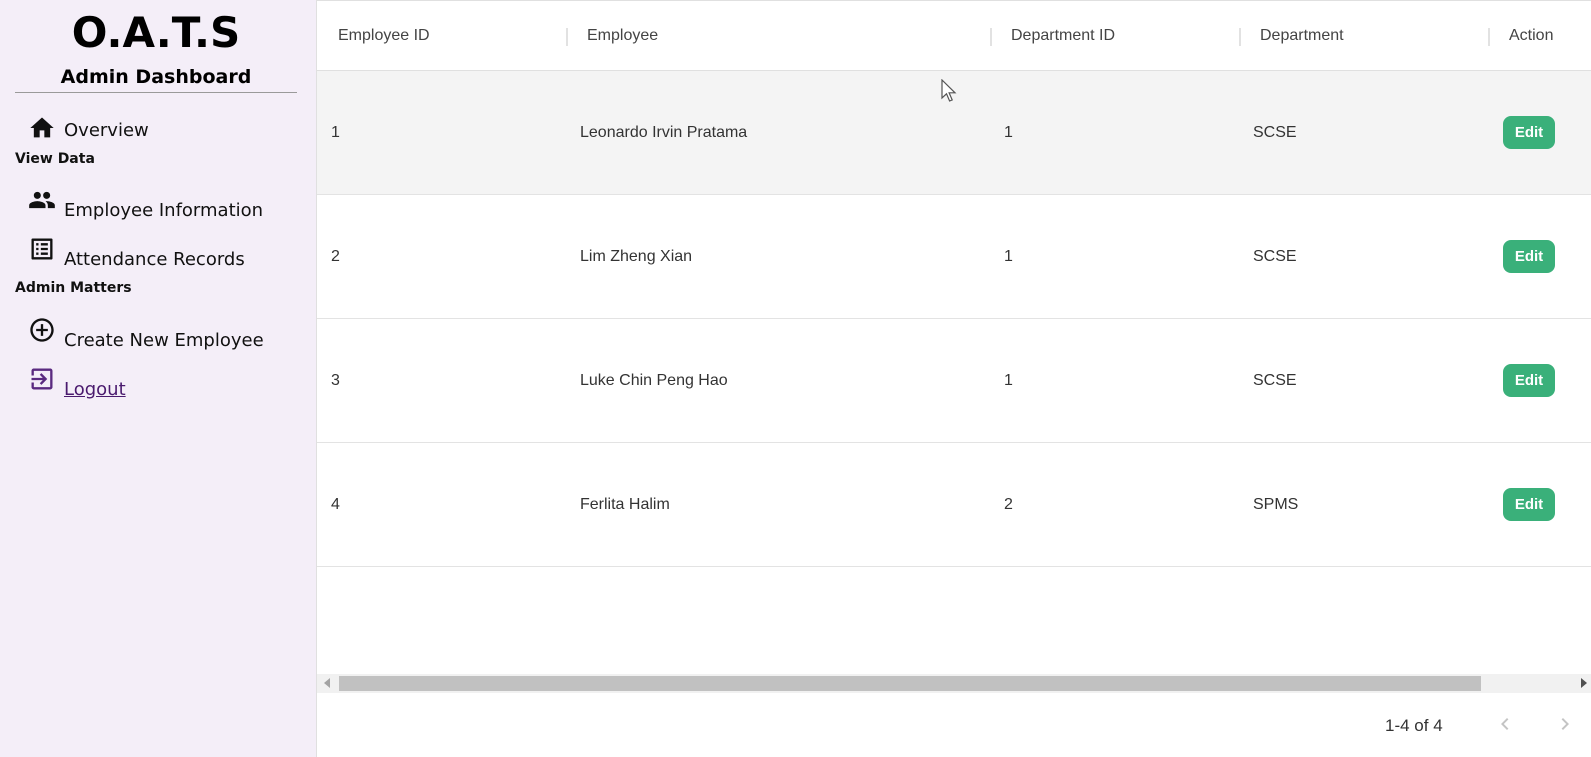 This screenshot has height=757, width=1591. Describe the element at coordinates (42, 200) in the screenshot. I see `people-icon` at that location.